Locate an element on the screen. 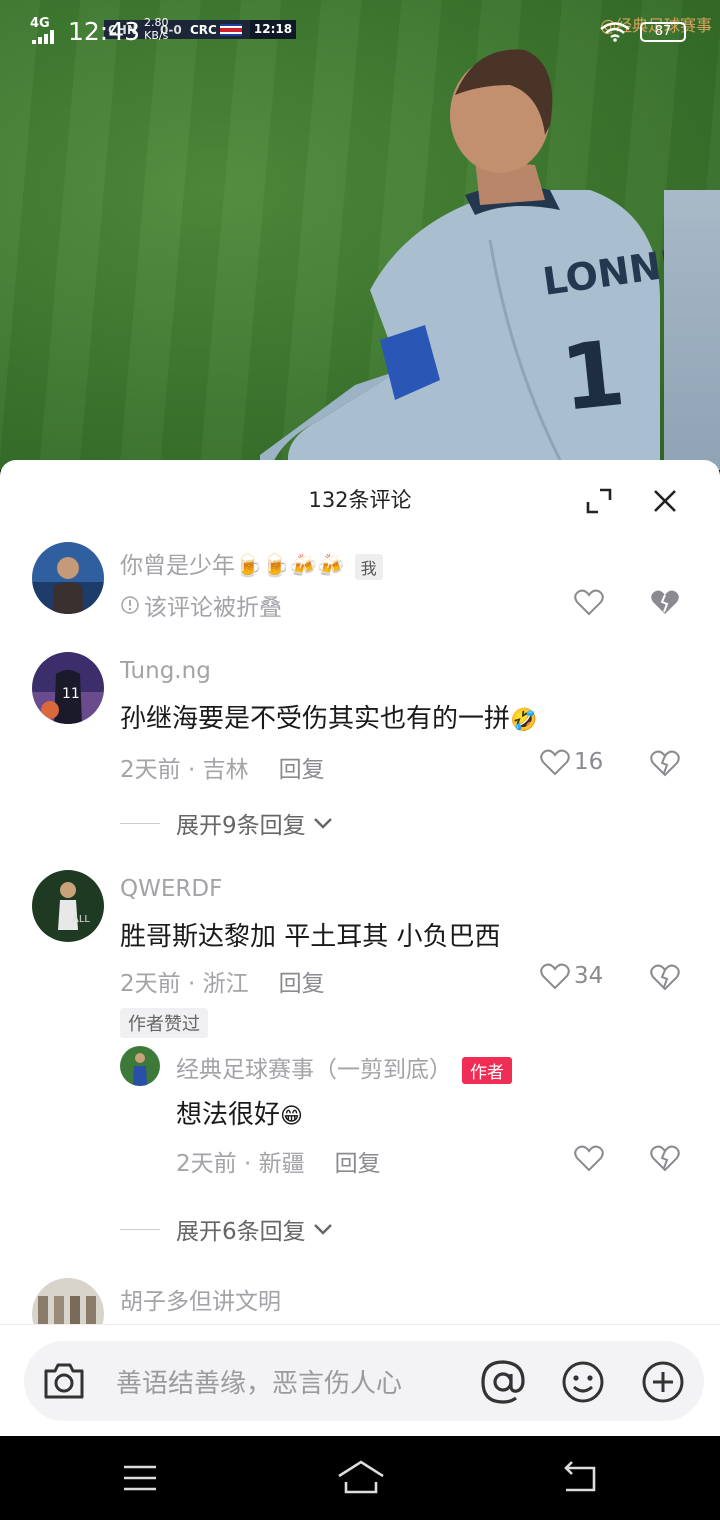 The image size is (720, 1520). wifi-icon is located at coordinates (615, 32).